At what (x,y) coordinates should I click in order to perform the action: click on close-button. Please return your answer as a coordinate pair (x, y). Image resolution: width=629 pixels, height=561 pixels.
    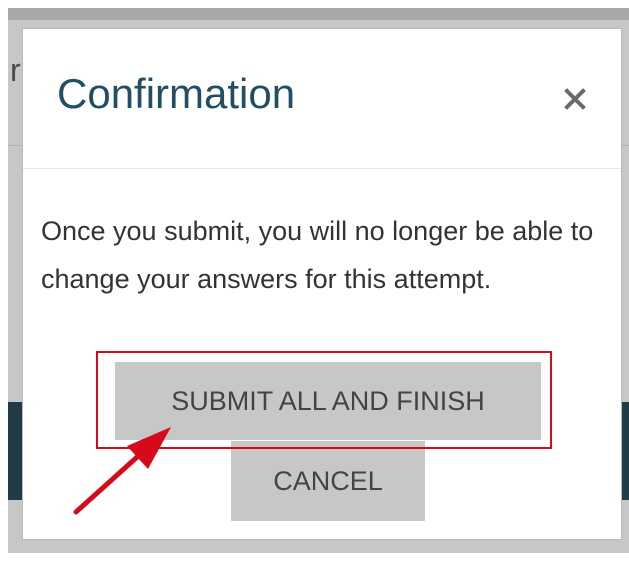
    Looking at the image, I should click on (575, 99).